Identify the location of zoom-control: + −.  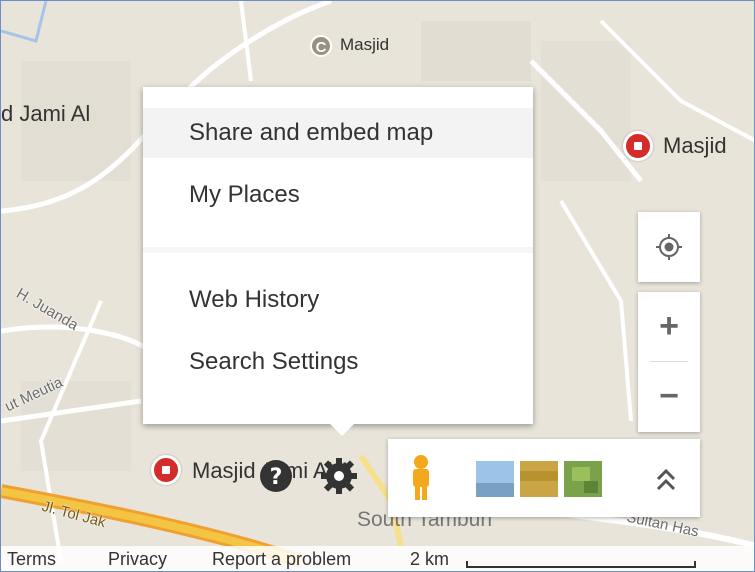
(669, 362).